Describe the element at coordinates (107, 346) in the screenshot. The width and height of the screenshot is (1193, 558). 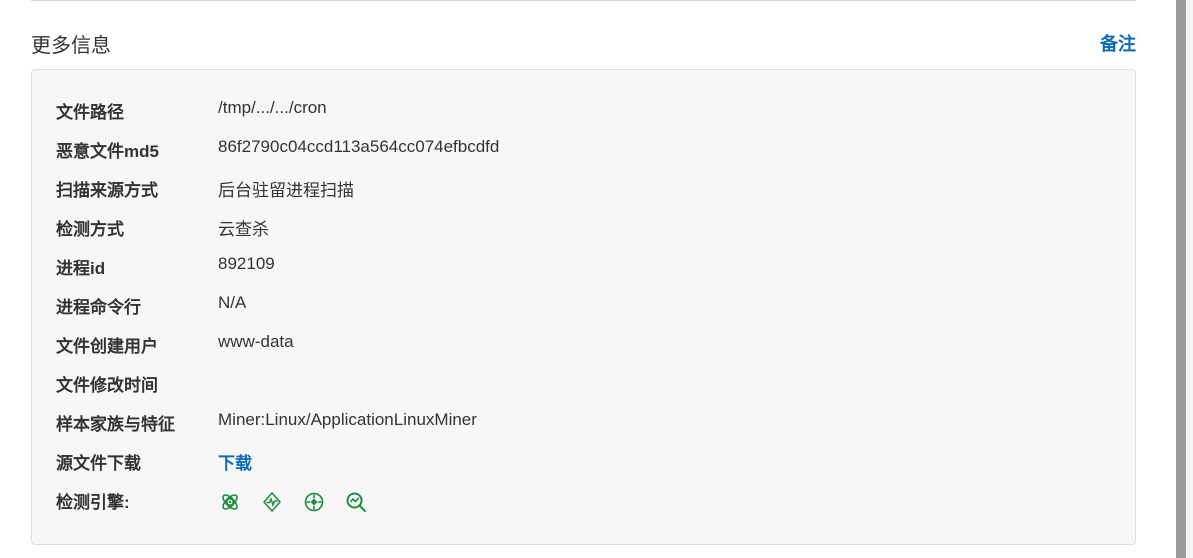
I see `info-label: 文件创建用户` at that location.